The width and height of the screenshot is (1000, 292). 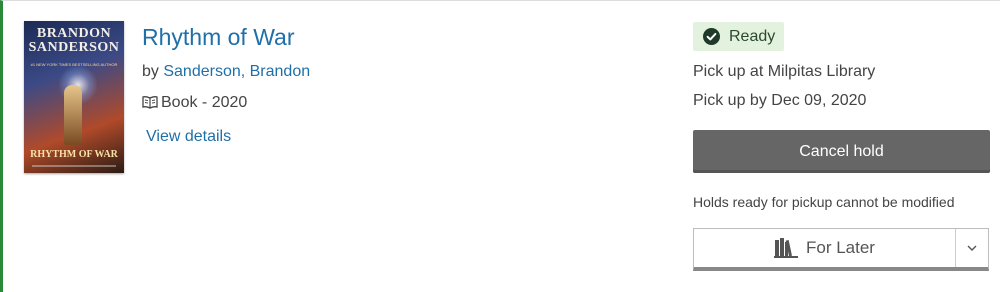 What do you see at coordinates (150, 105) in the screenshot?
I see `book-icon` at bounding box center [150, 105].